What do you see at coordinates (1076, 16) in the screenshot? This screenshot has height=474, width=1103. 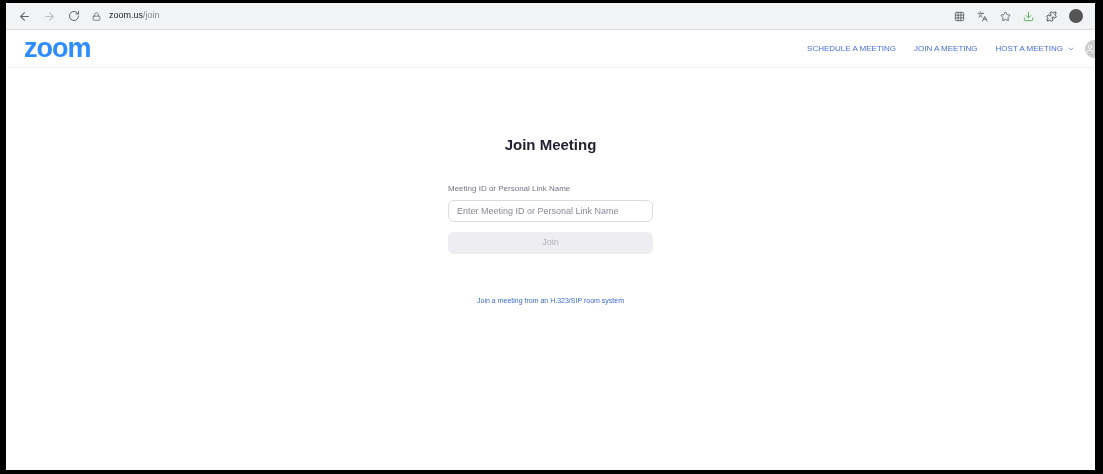 I see `profile-avatar` at bounding box center [1076, 16].